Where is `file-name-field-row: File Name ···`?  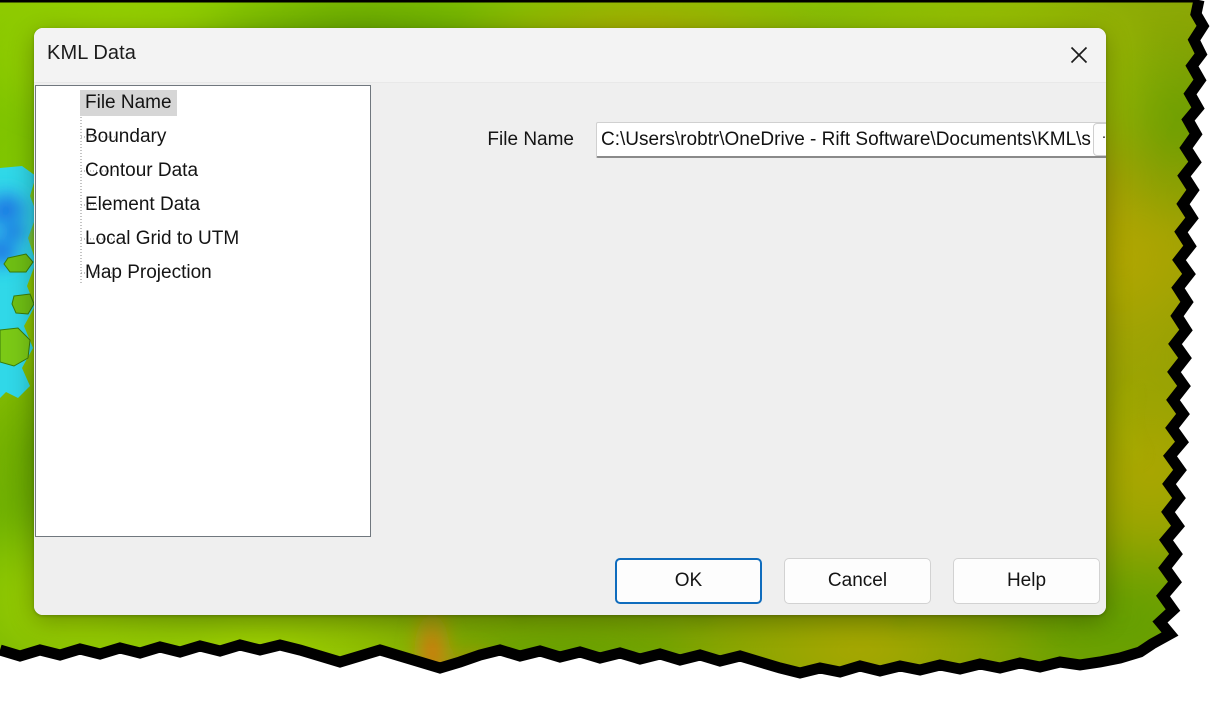 file-name-field-row: File Name ··· is located at coordinates (758, 140).